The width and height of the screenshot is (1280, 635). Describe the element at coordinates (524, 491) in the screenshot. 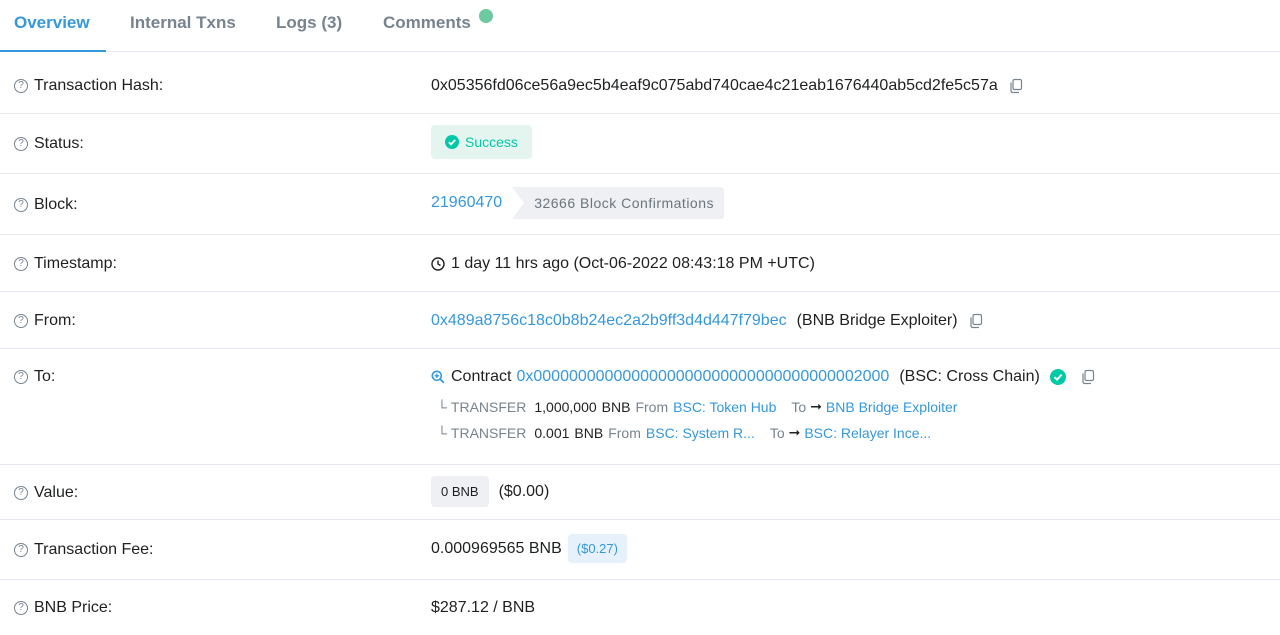

I see `value-usd: ($0.00)` at that location.